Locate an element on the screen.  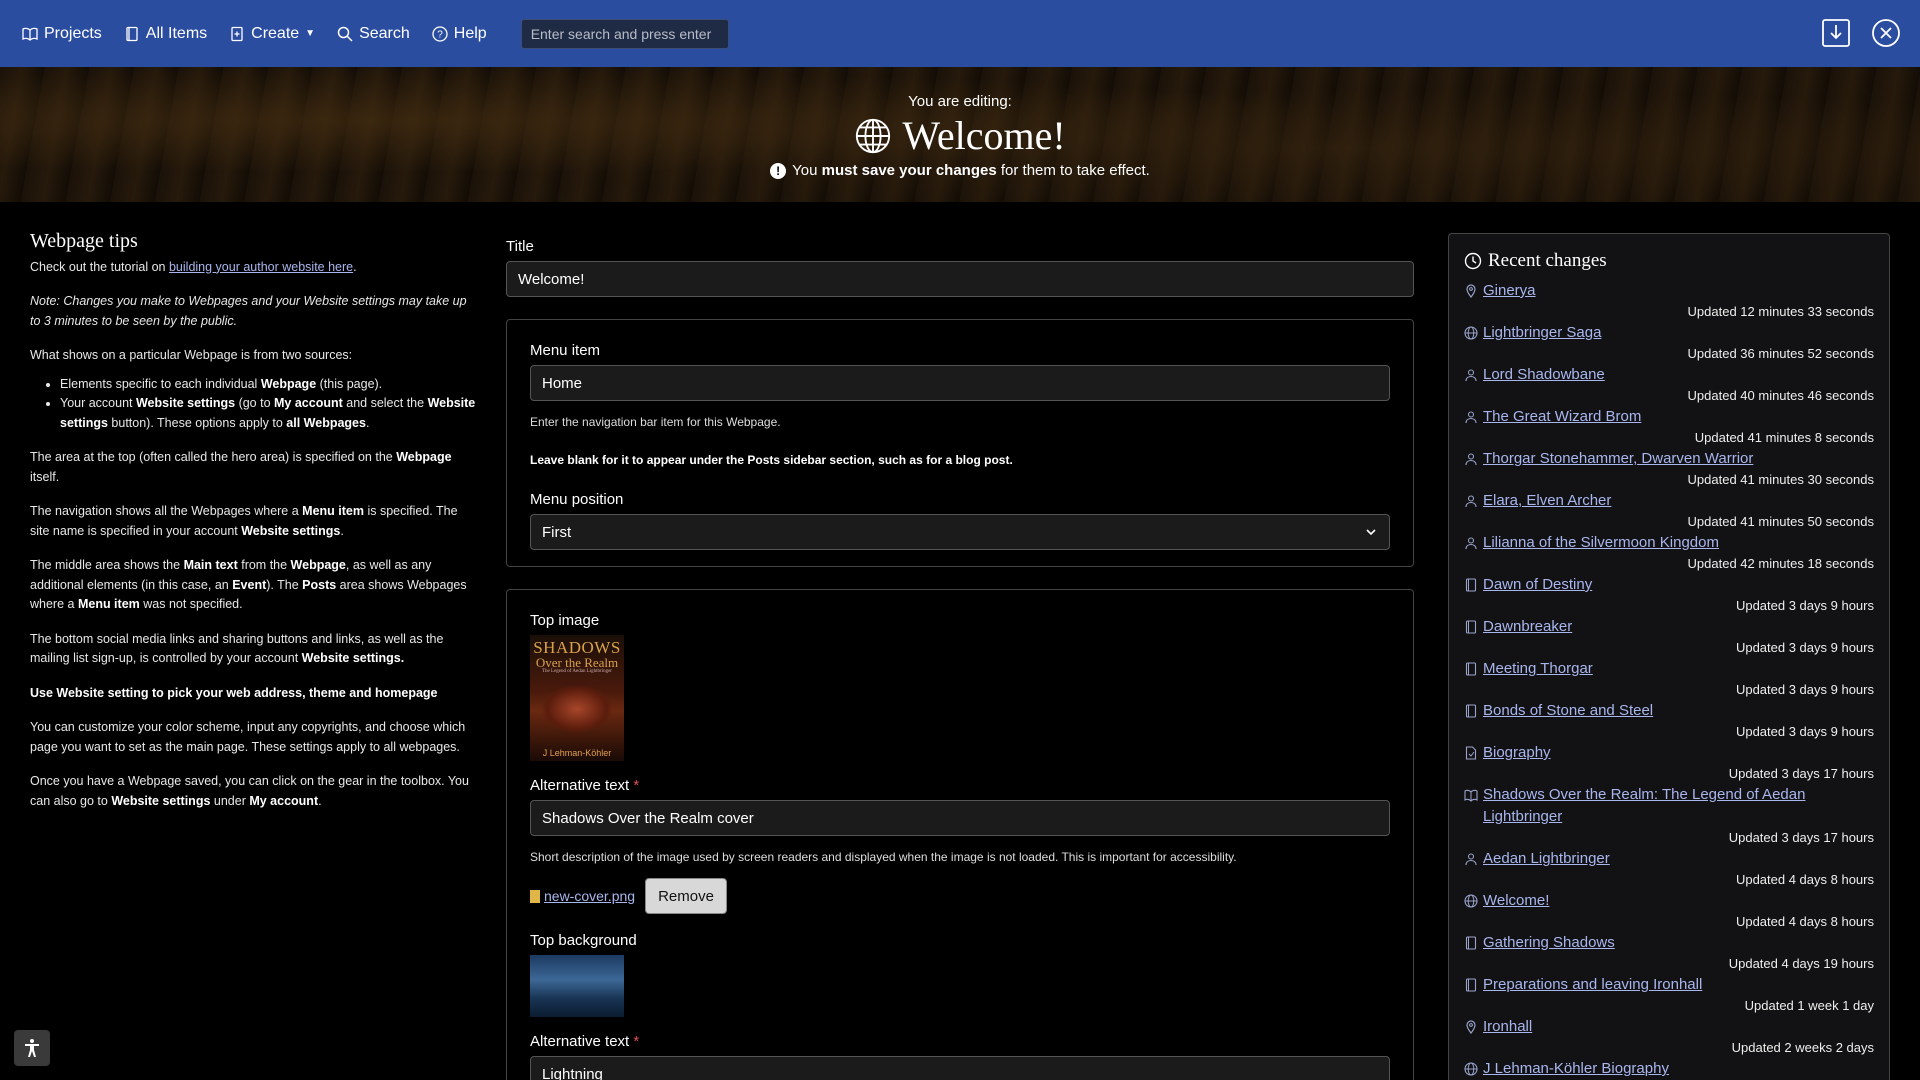
recent-item-link: Meeting Thorgar is located at coordinates (1669, 669).